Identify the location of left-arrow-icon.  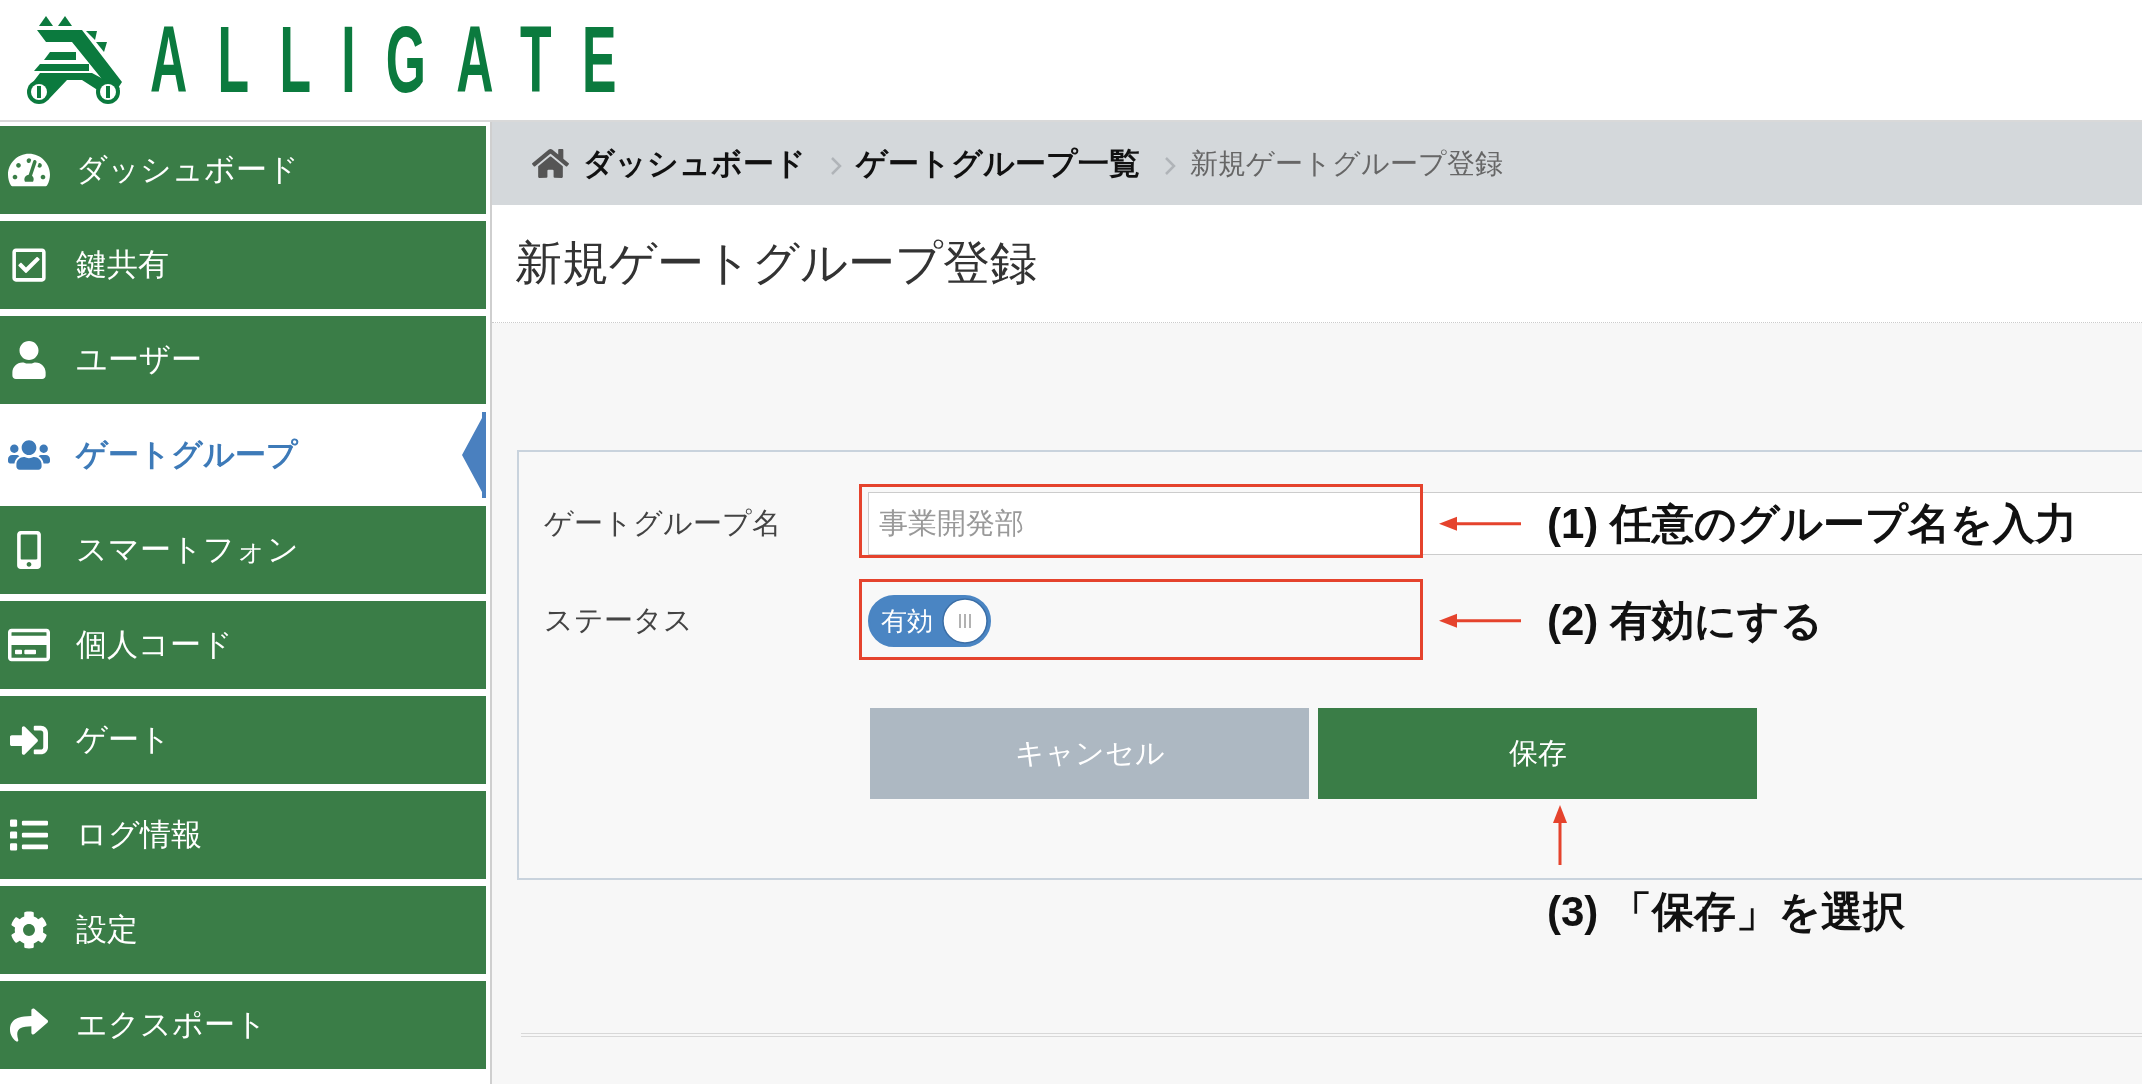
(1480, 621).